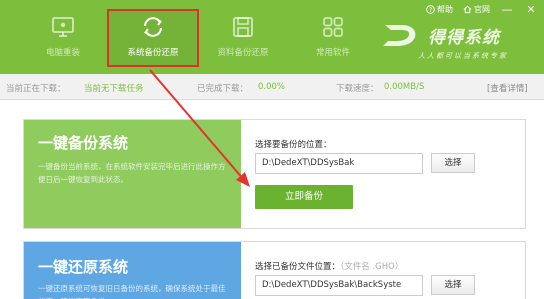 This screenshot has width=544, height=299. I want to click on backup-now-button: 立即备份, so click(304, 197).